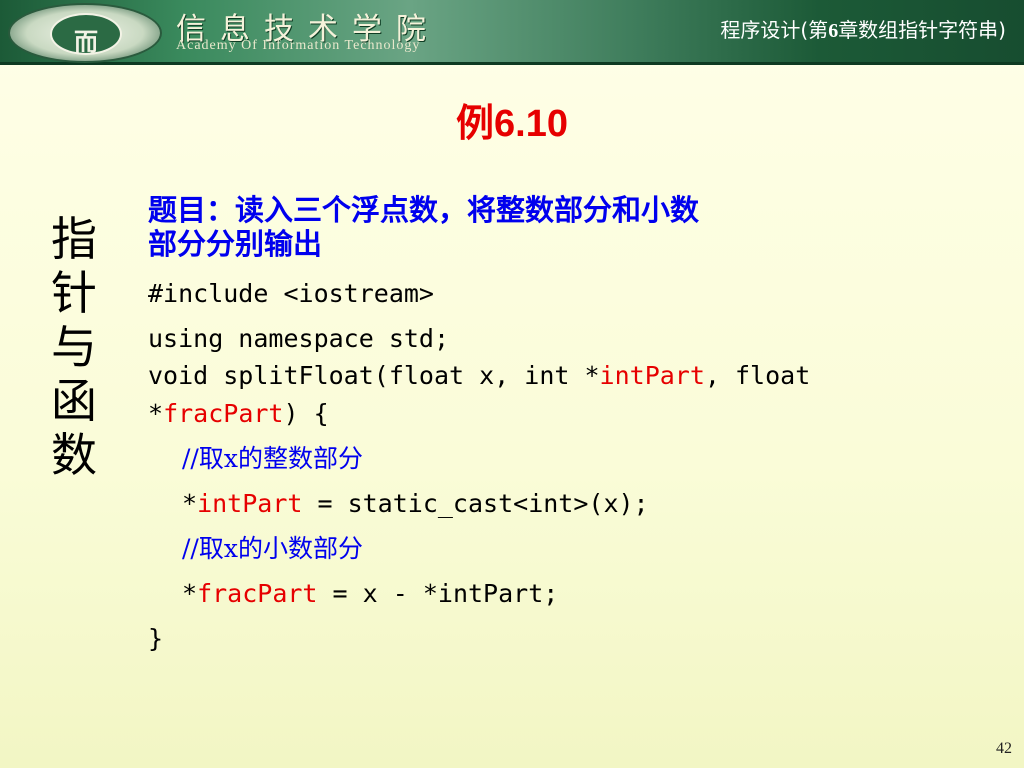 Image resolution: width=1024 pixels, height=768 pixels. I want to click on code-line: }, so click(156, 638).